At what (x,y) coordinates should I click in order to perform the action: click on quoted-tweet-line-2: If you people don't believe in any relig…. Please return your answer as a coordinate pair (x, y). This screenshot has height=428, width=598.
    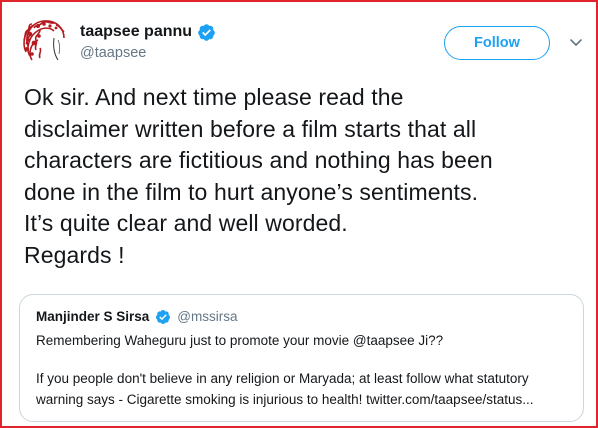
    Looking at the image, I should click on (282, 378).